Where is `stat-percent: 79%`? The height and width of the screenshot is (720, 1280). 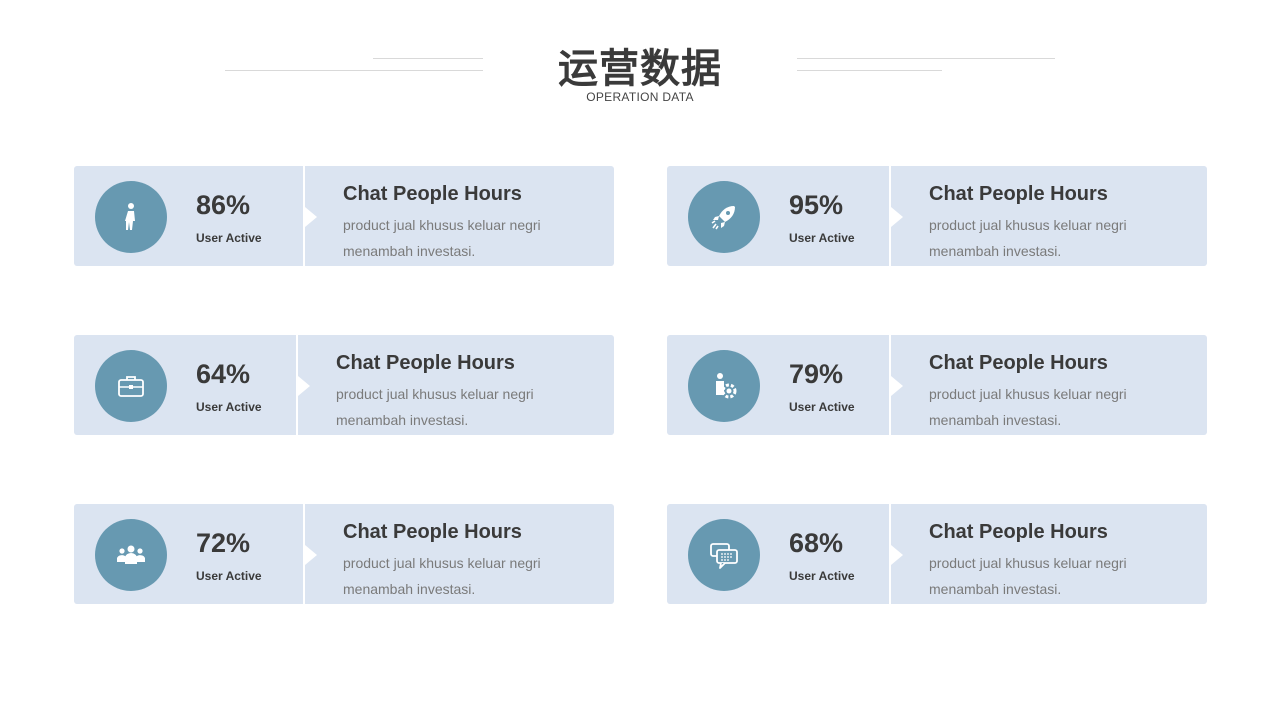 stat-percent: 79% is located at coordinates (816, 374).